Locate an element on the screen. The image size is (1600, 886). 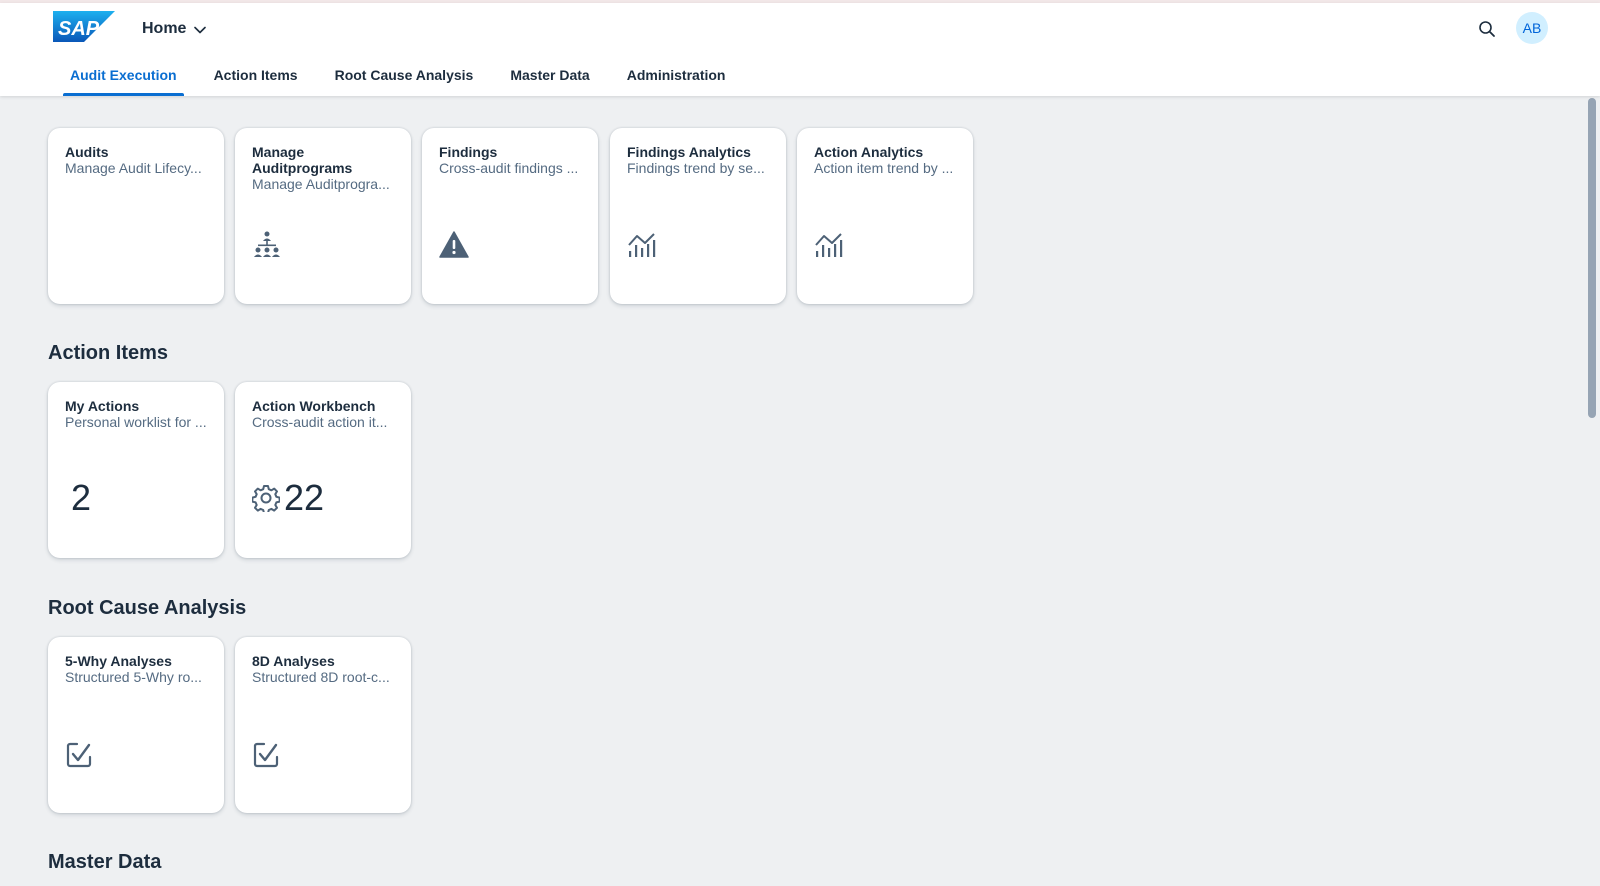
tab-action-items: Action Items is located at coordinates (256, 75).